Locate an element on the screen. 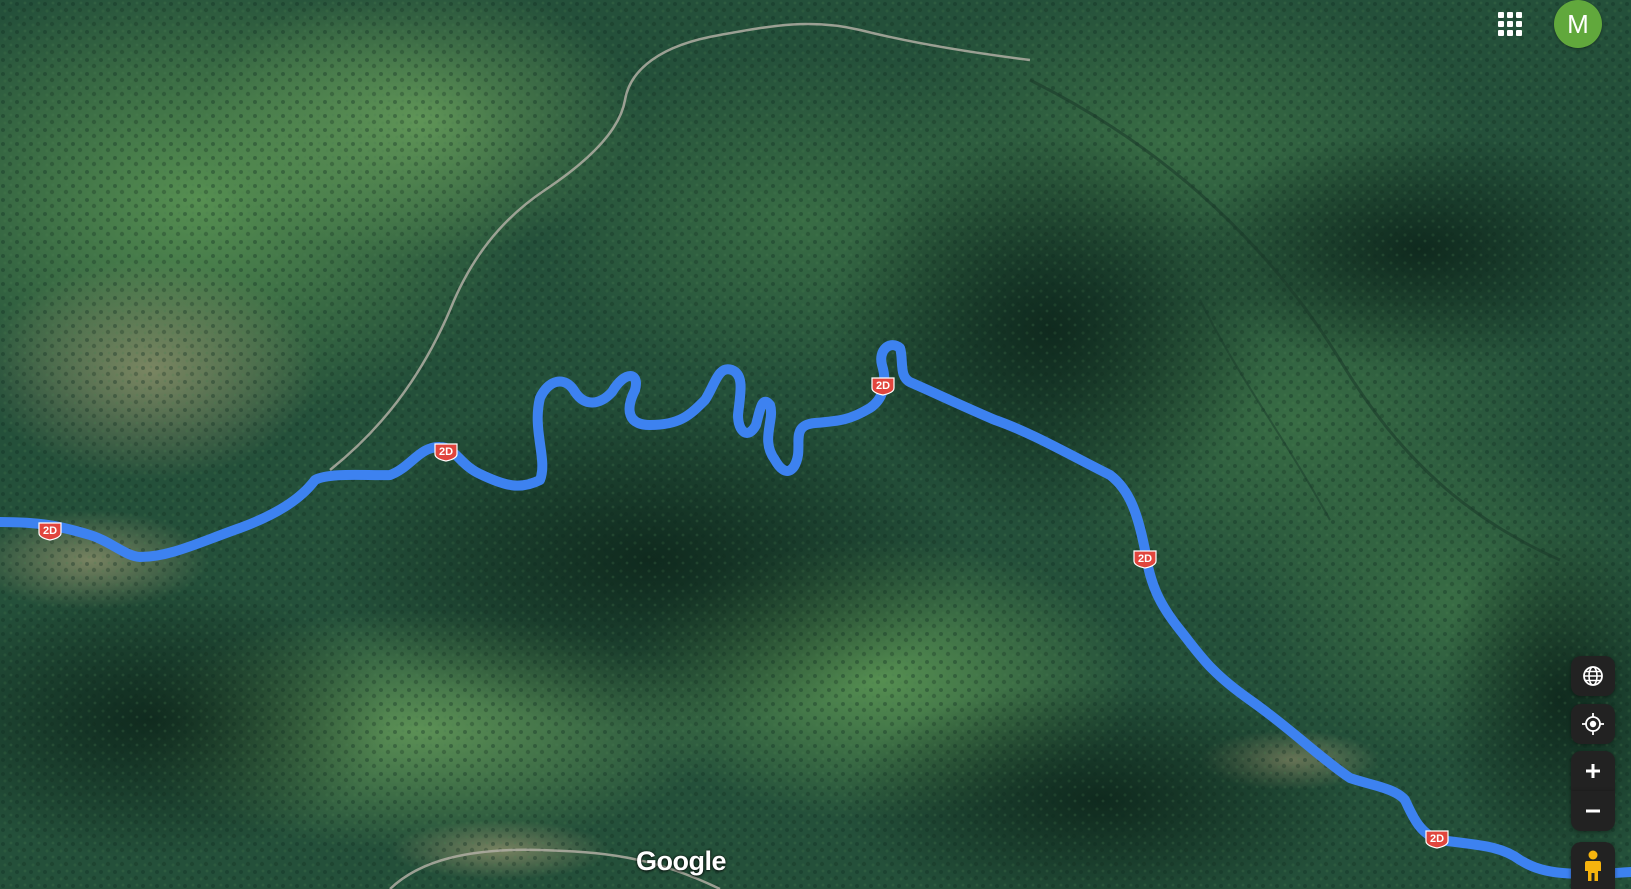 This screenshot has height=889, width=1631. globe-icon is located at coordinates (1593, 676).